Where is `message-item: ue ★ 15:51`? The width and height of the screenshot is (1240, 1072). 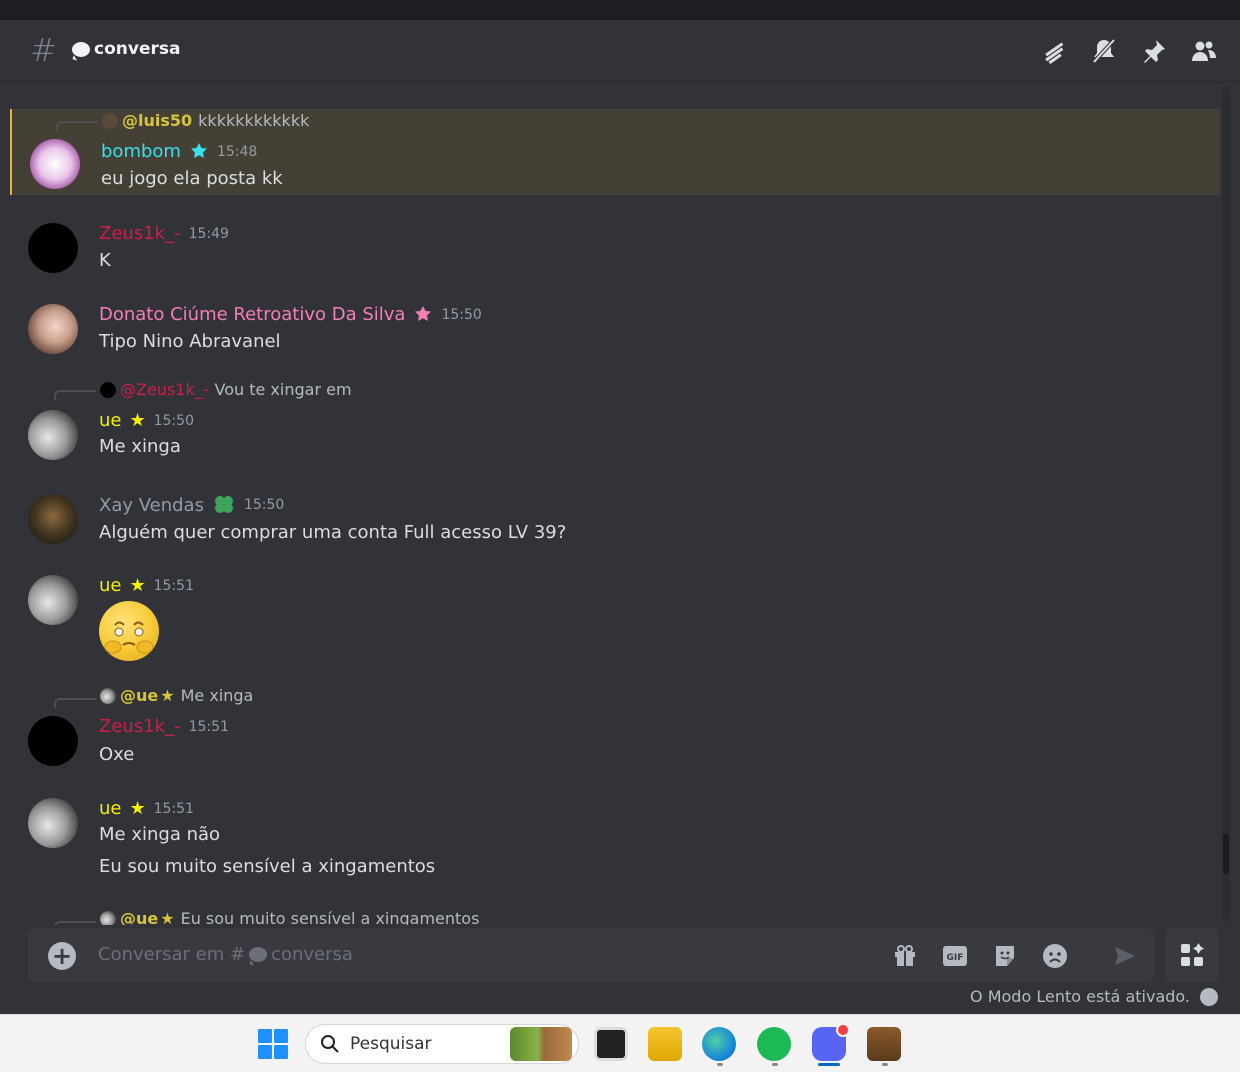 message-item: ue ★ 15:51 is located at coordinates (615, 624).